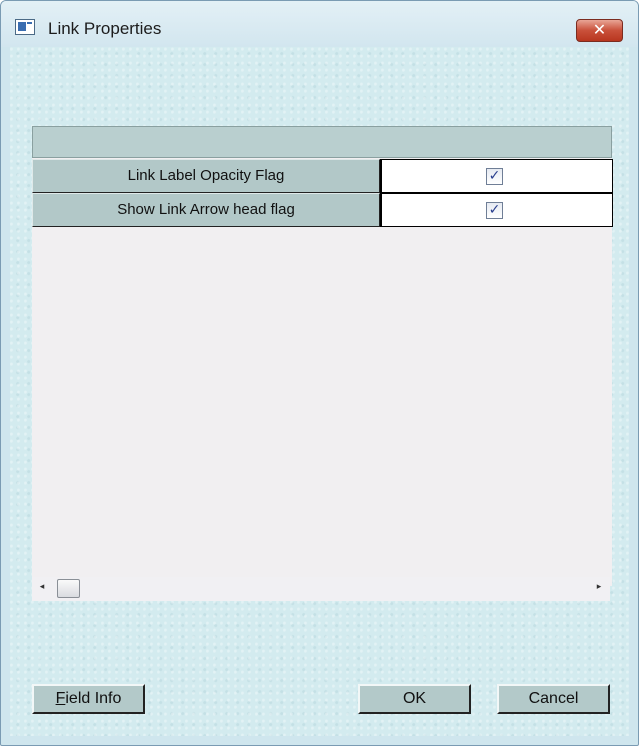 The image size is (639, 746). Describe the element at coordinates (322, 142) in the screenshot. I see `grid-header` at that location.